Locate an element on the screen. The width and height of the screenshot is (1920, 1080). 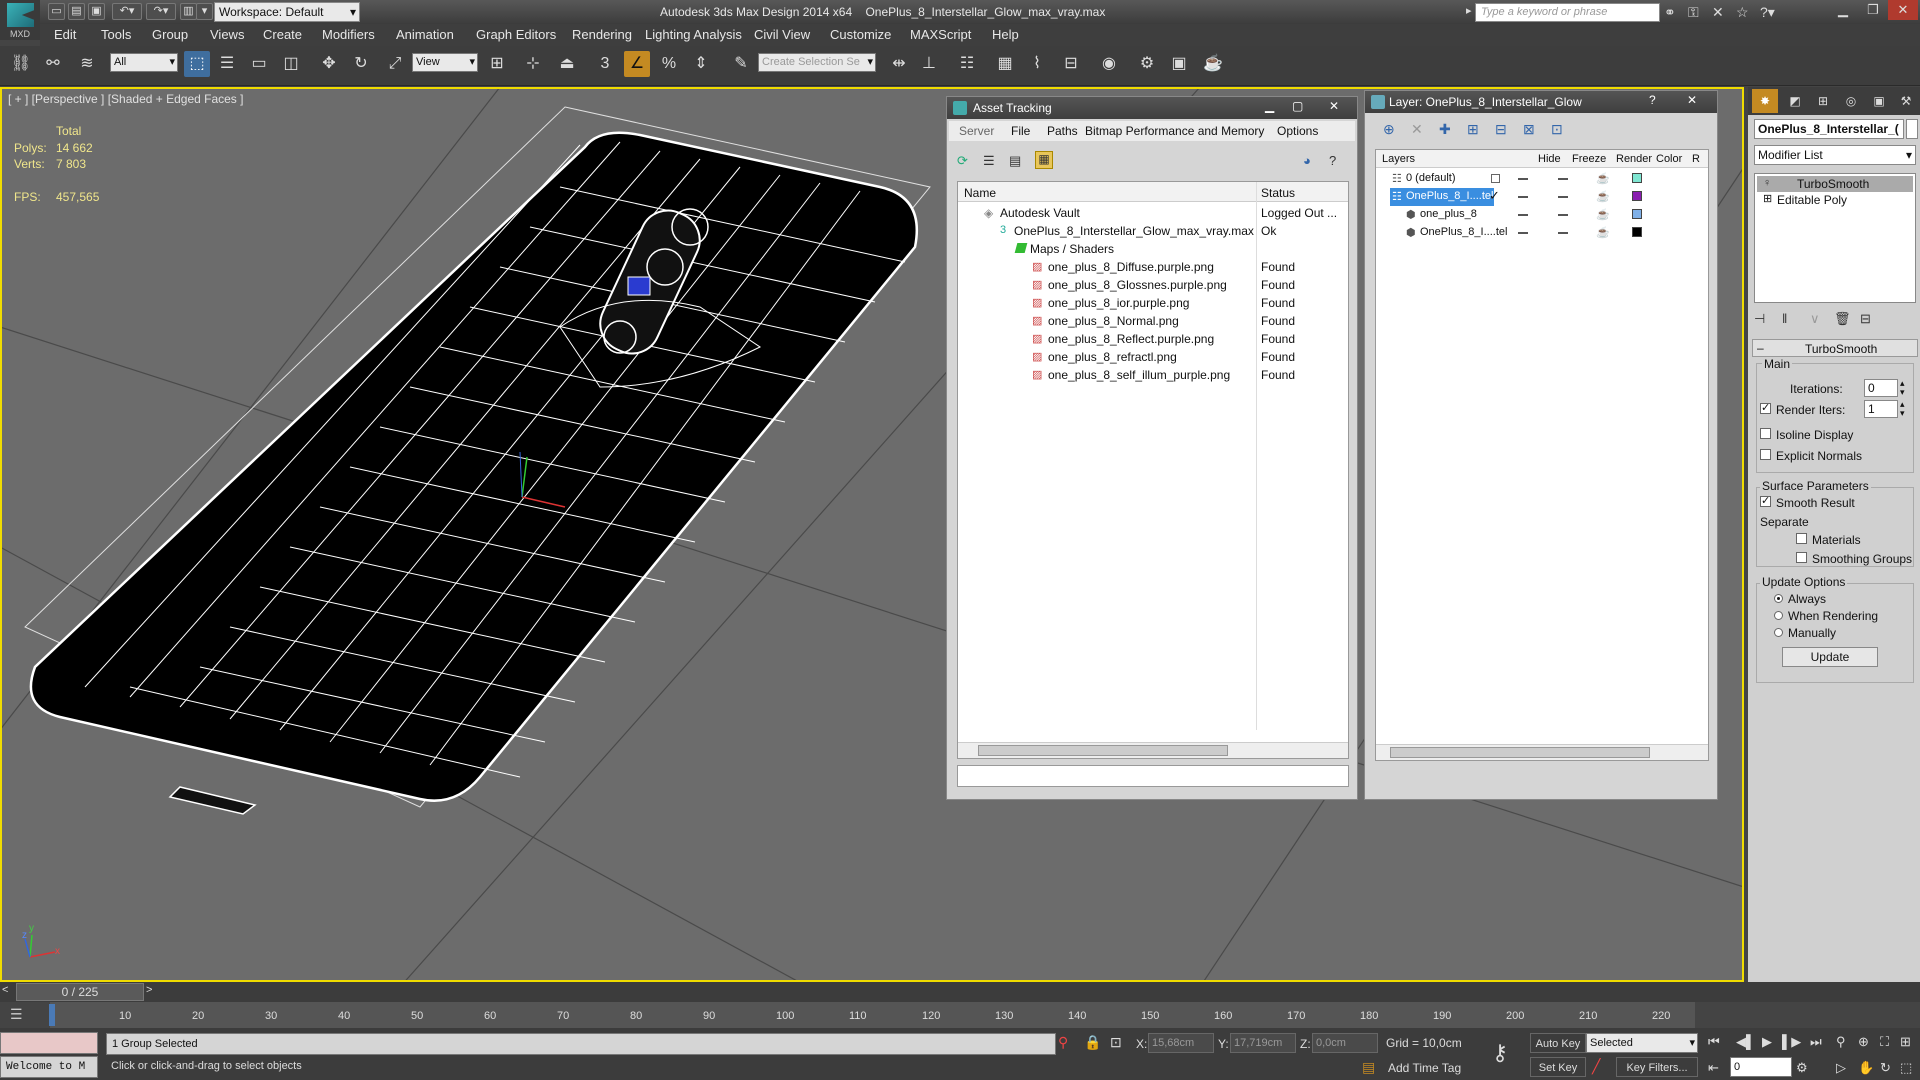
zoom-icon: ⚲ is located at coordinates (1841, 1042).